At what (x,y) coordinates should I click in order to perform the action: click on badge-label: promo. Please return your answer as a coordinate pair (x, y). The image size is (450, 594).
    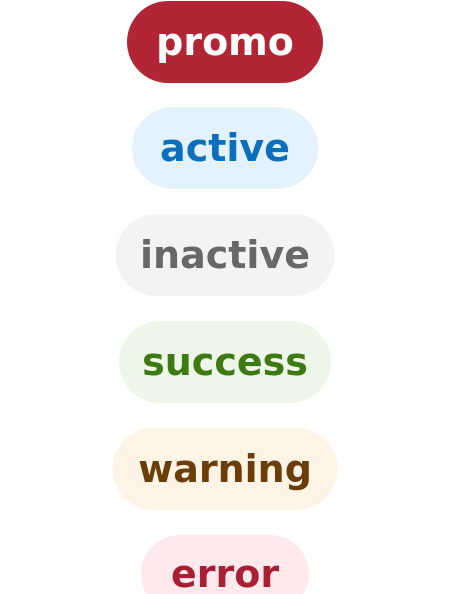
    Looking at the image, I should click on (225, 42).